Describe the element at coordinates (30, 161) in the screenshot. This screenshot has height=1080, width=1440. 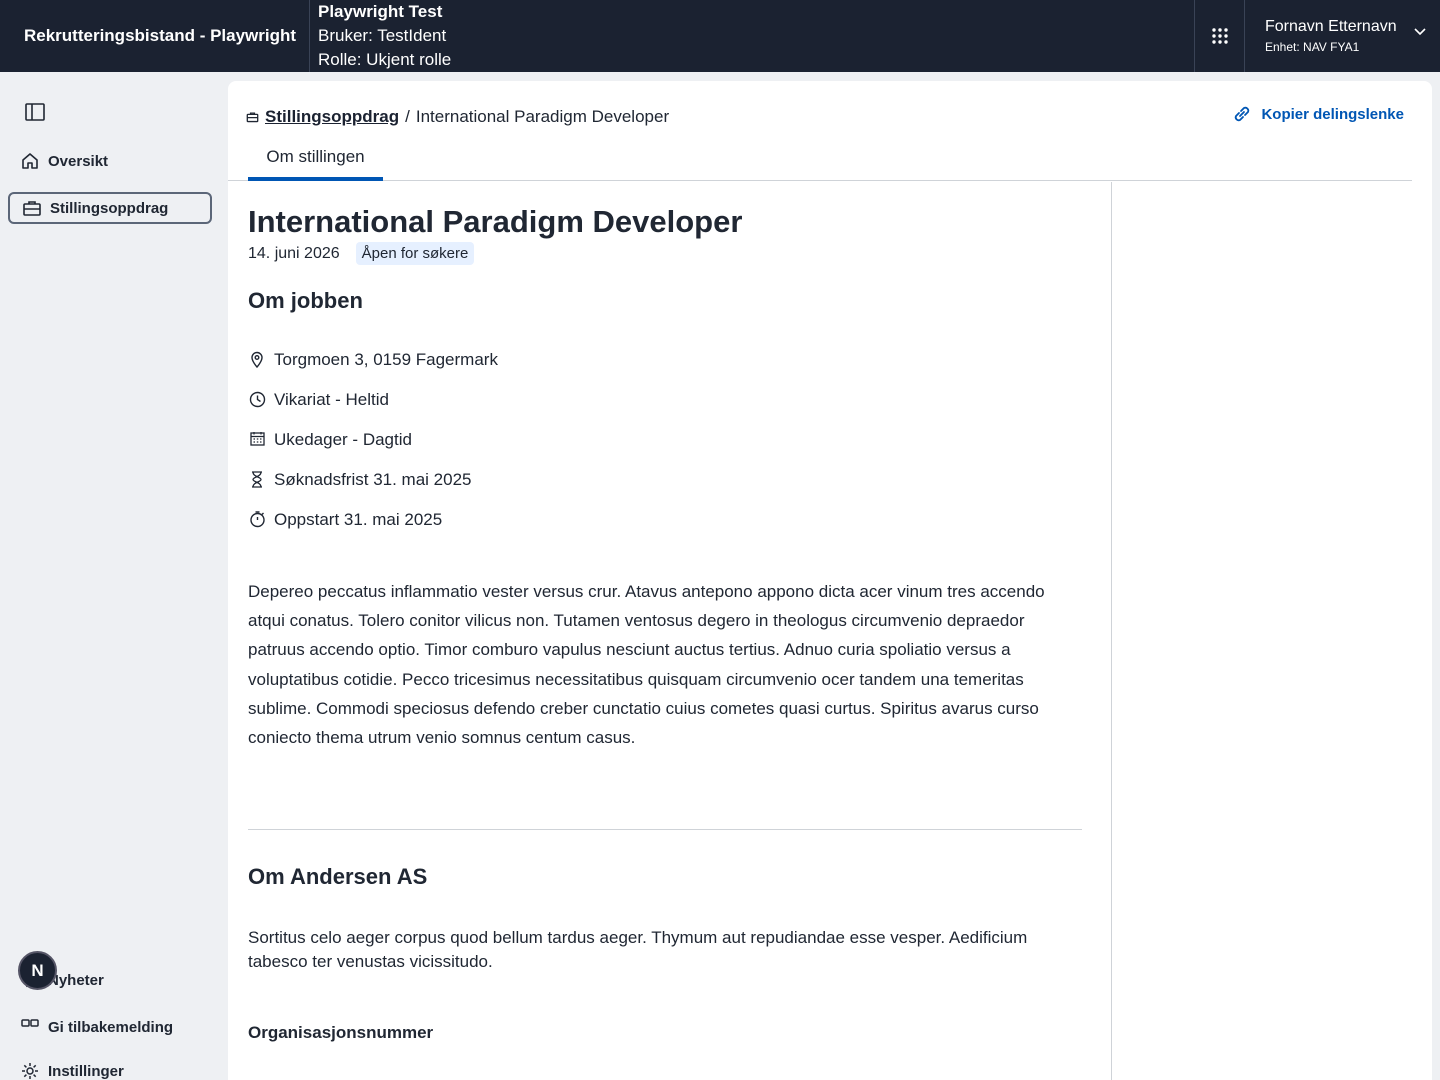
I see `house-icon` at that location.